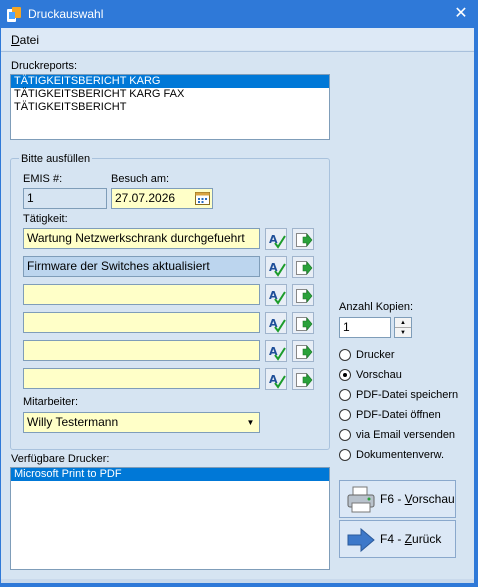 The height and width of the screenshot is (587, 478). I want to click on preview-button-label: F6 - Vorschau, so click(417, 499).